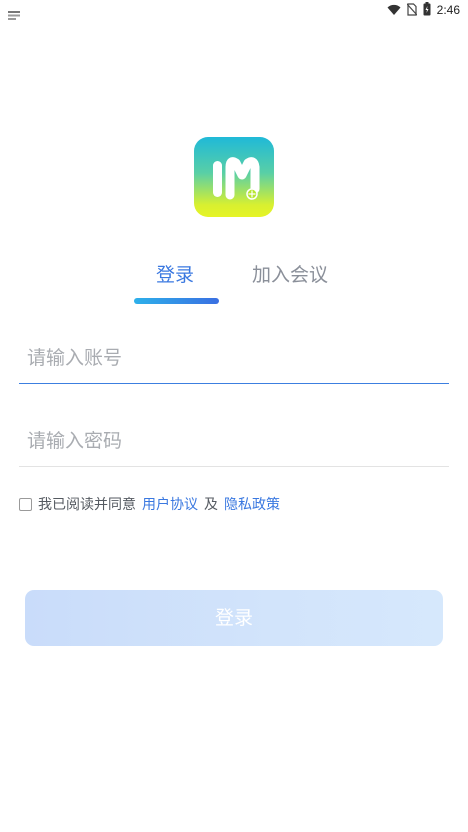 The height and width of the screenshot is (832, 468). I want to click on agreement-row: 我已阅读并同意 用户协议 及 隐私政策, so click(152, 504).